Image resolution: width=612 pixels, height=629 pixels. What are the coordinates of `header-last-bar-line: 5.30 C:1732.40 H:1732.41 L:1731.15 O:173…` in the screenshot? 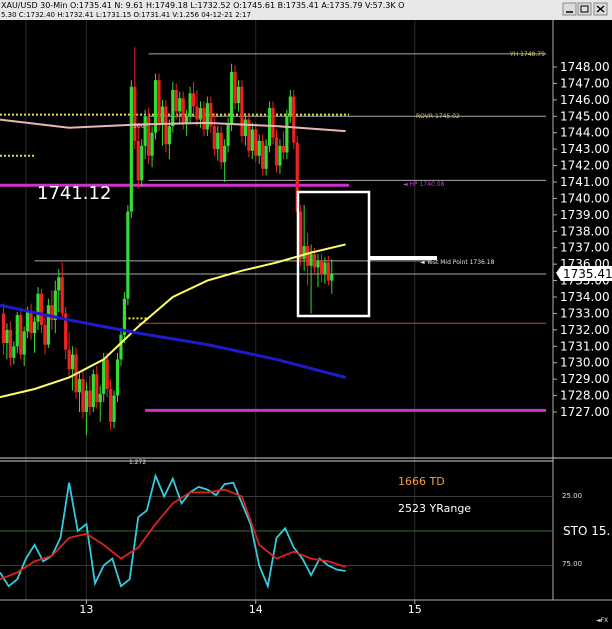 It's located at (126, 15).